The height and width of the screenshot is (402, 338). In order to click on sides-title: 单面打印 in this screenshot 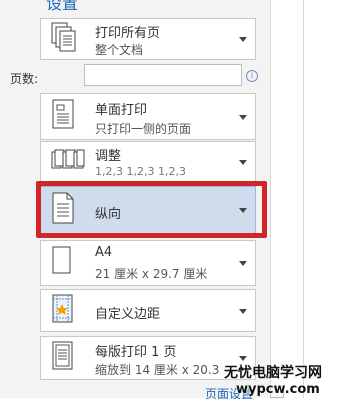, I will do `click(121, 110)`.